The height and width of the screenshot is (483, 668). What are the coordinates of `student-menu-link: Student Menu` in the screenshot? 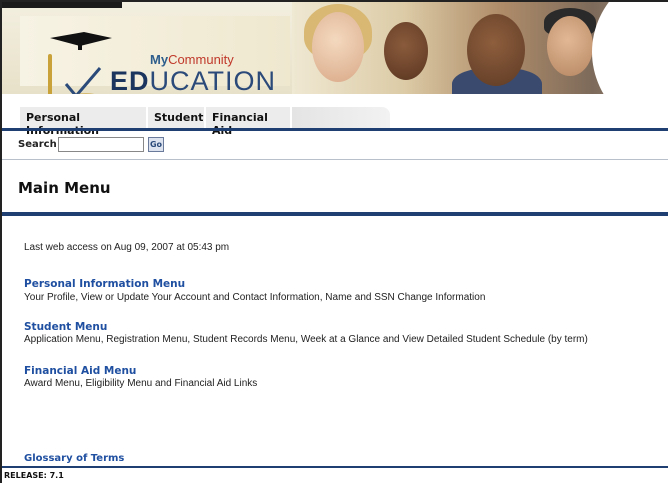 It's located at (65, 327).